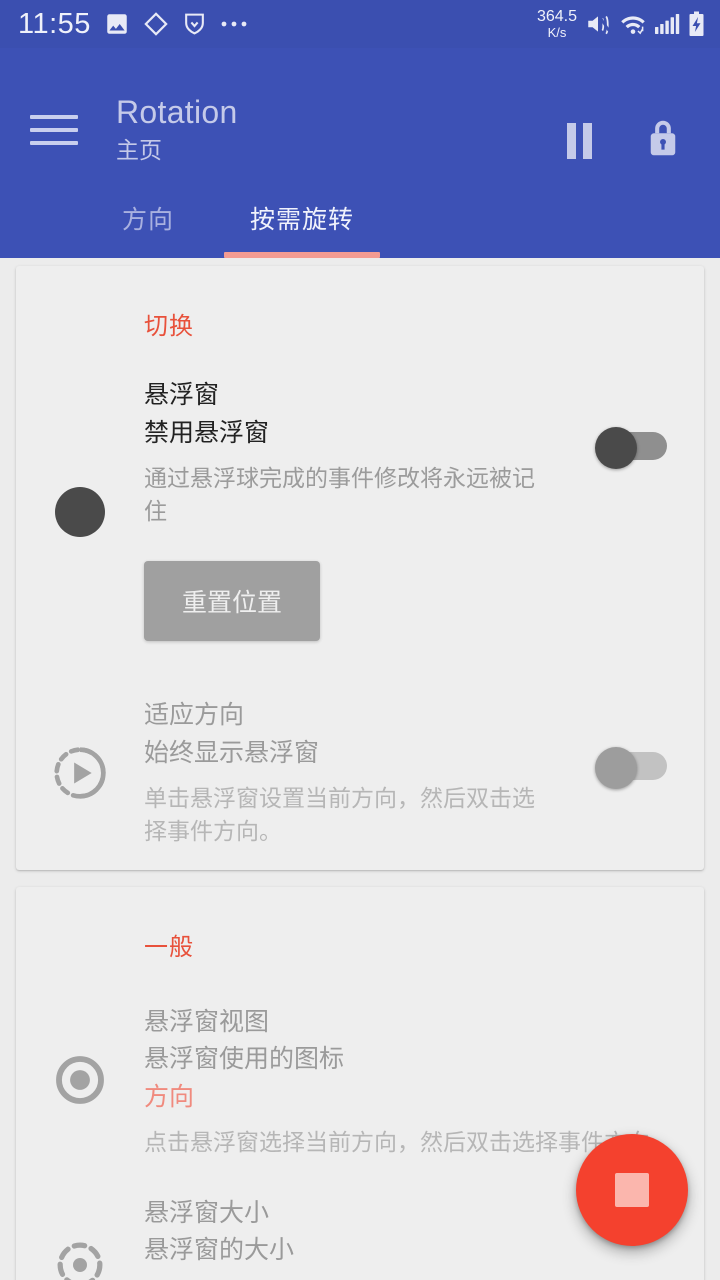 The width and height of the screenshot is (720, 1280). What do you see at coordinates (667, 24) in the screenshot?
I see `cellular-signal-icon` at bounding box center [667, 24].